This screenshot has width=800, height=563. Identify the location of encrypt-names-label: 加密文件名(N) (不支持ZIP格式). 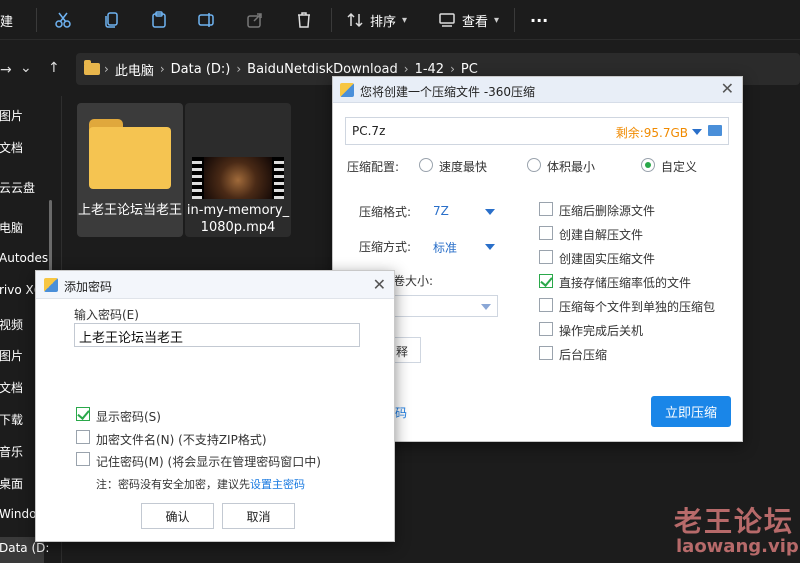
(181, 439).